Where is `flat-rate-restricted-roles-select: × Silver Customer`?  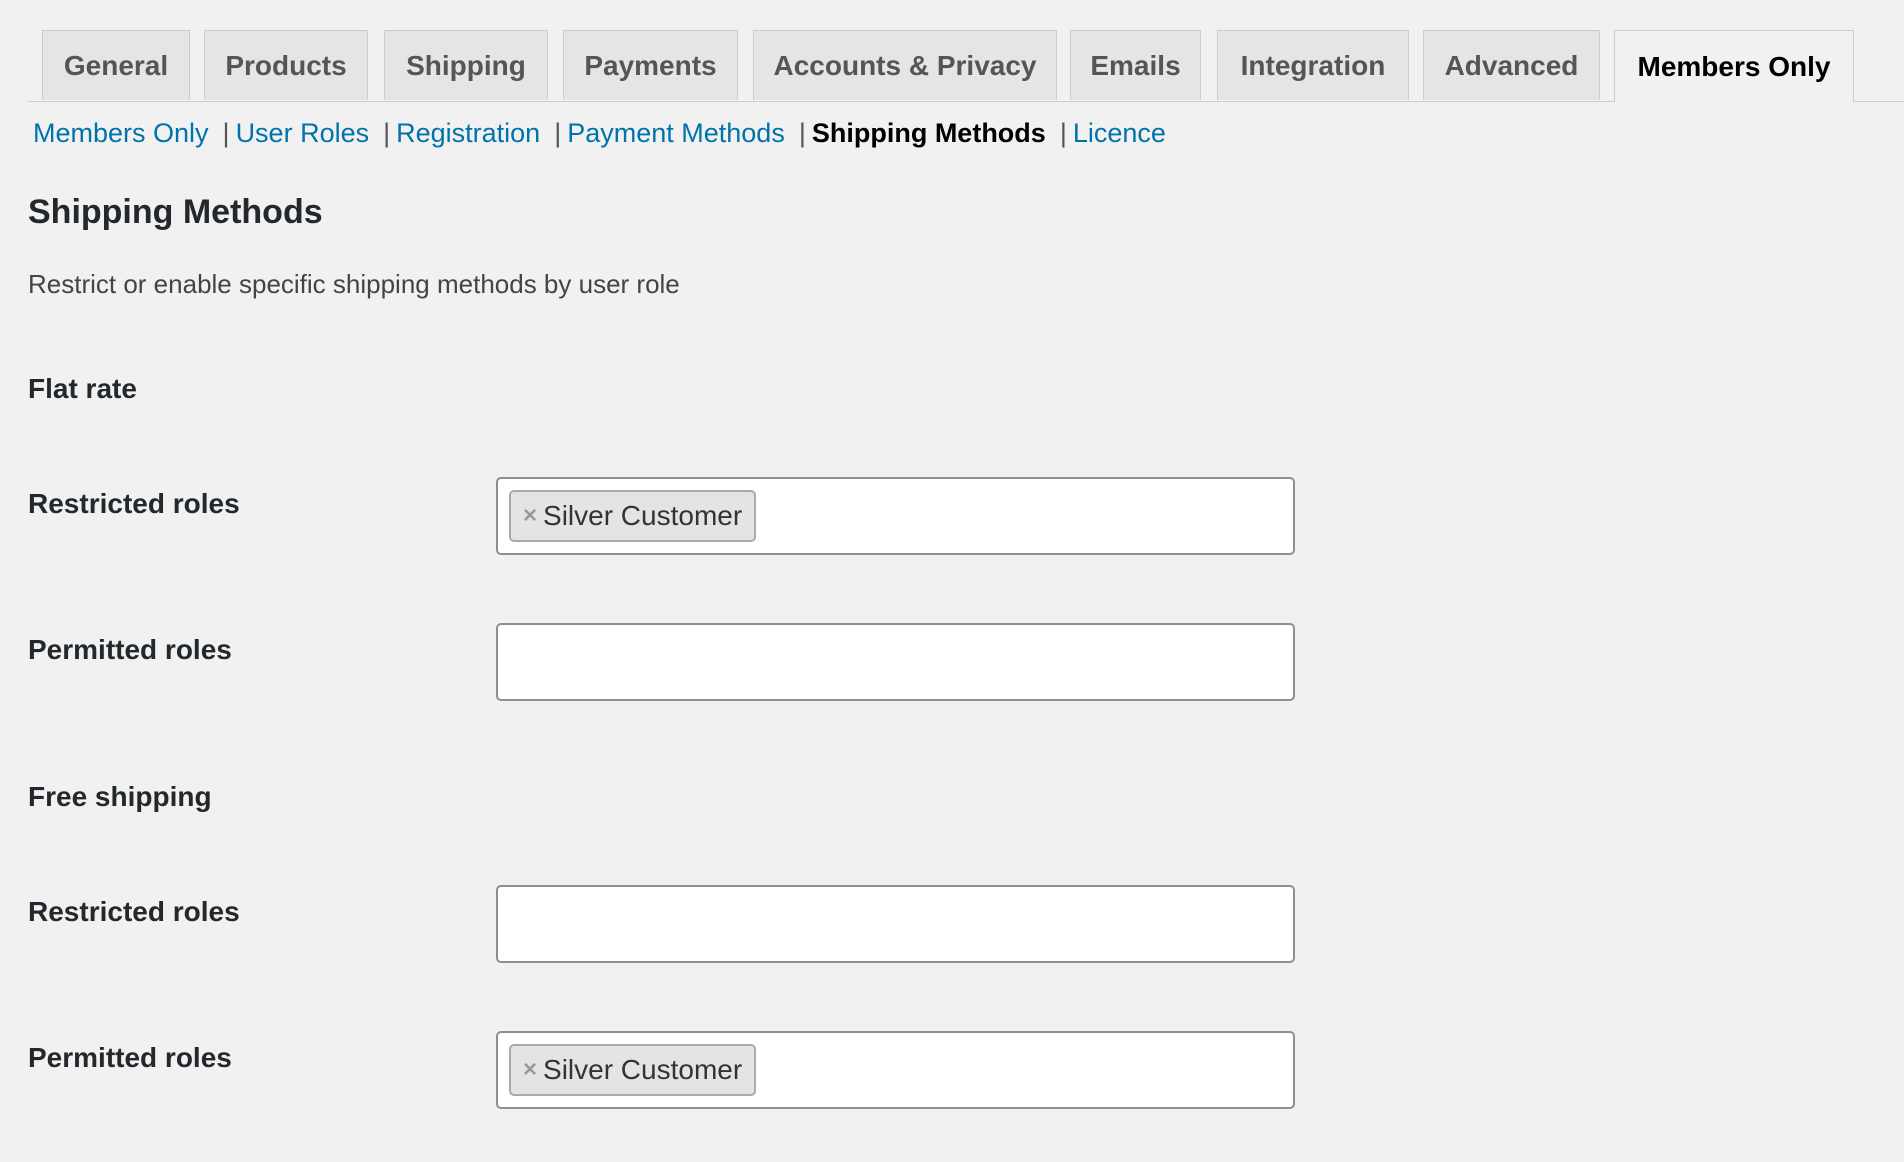
flat-rate-restricted-roles-select: × Silver Customer is located at coordinates (895, 516).